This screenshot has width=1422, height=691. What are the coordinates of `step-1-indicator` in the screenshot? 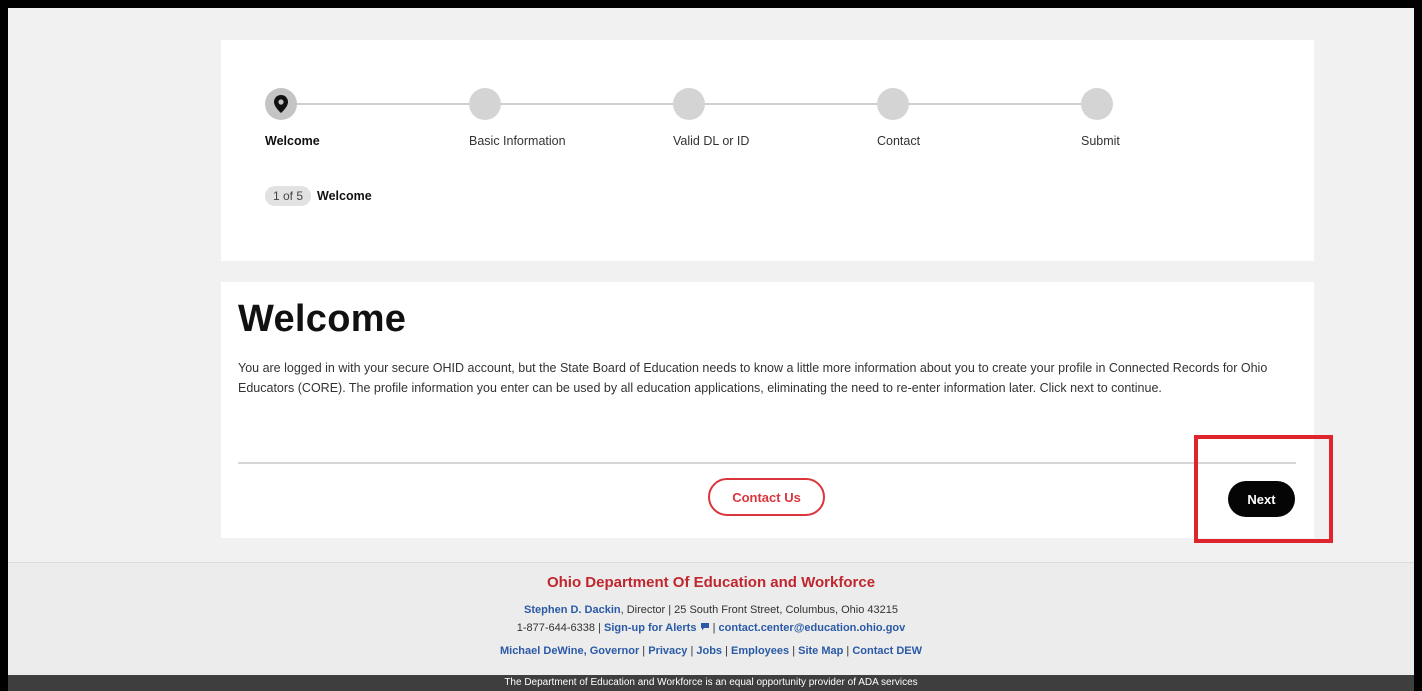 It's located at (281, 104).